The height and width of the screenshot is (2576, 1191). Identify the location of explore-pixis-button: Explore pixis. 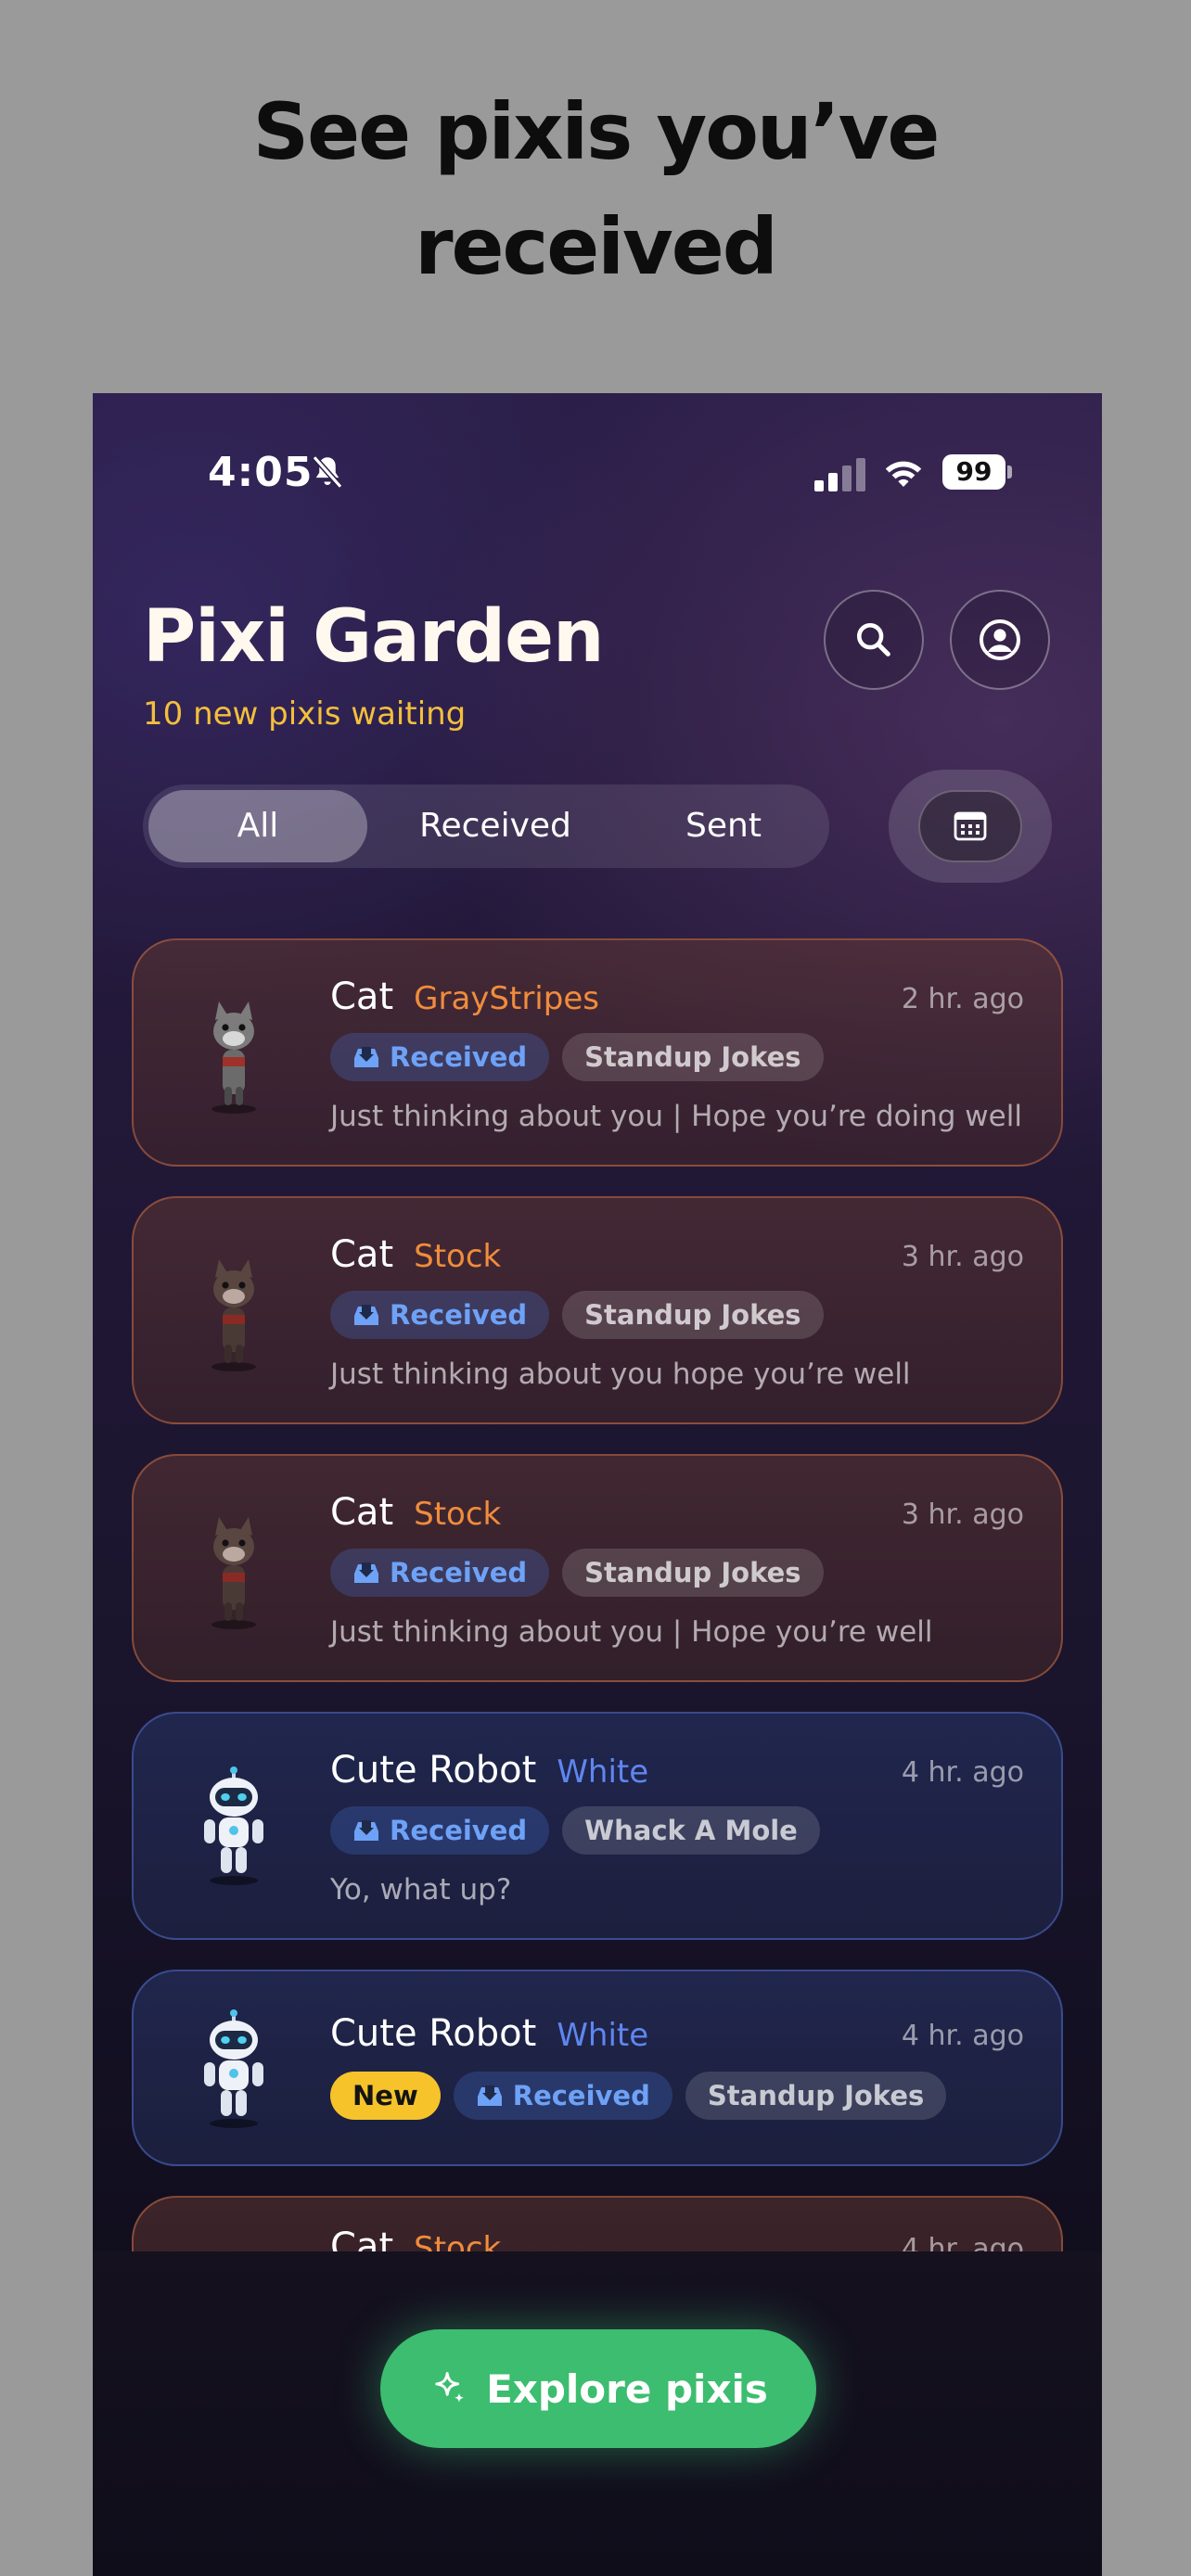
(598, 2388).